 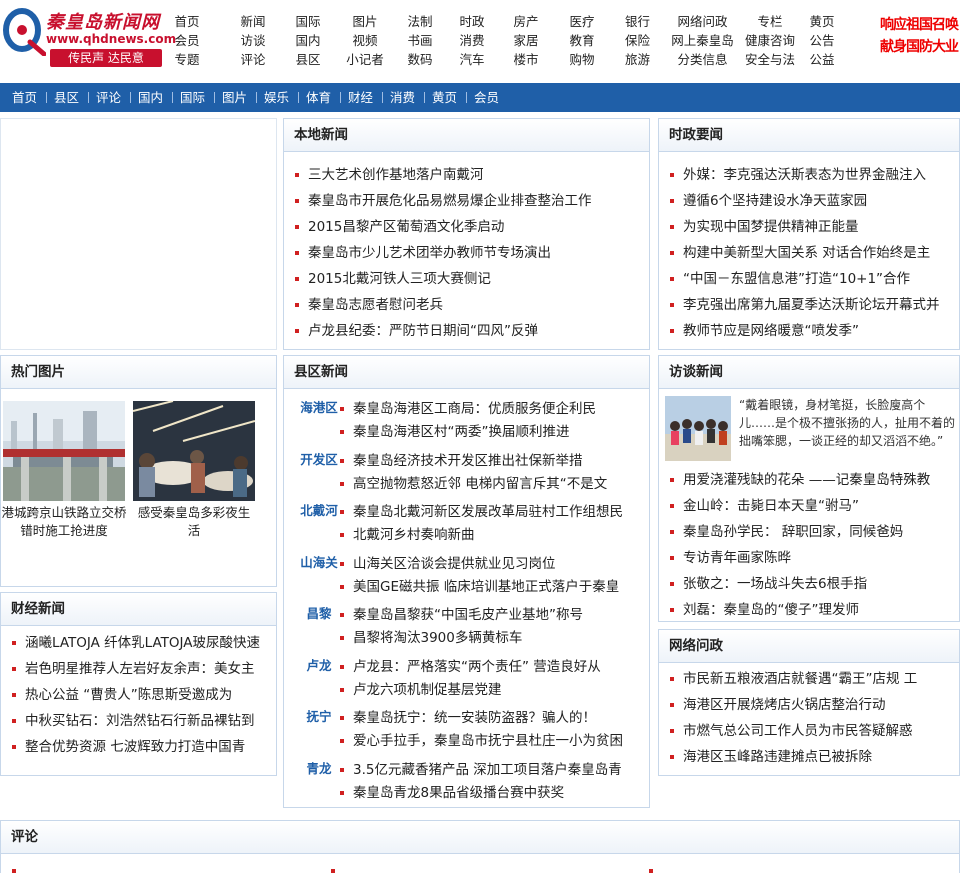 I want to click on main-nav-link: 会员, so click(x=486, y=97).